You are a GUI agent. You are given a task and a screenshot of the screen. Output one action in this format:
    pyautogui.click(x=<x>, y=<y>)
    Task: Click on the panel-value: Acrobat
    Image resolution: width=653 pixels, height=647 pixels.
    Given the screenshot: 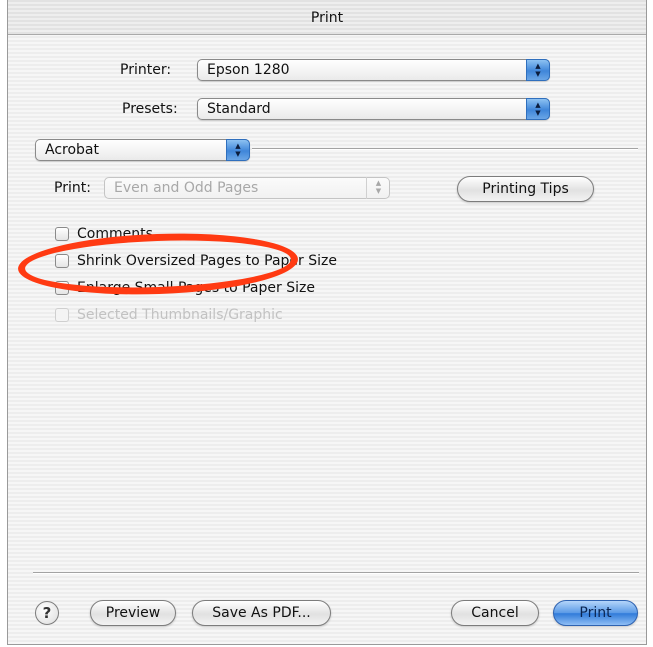 What is the action you would take?
    pyautogui.click(x=72, y=150)
    